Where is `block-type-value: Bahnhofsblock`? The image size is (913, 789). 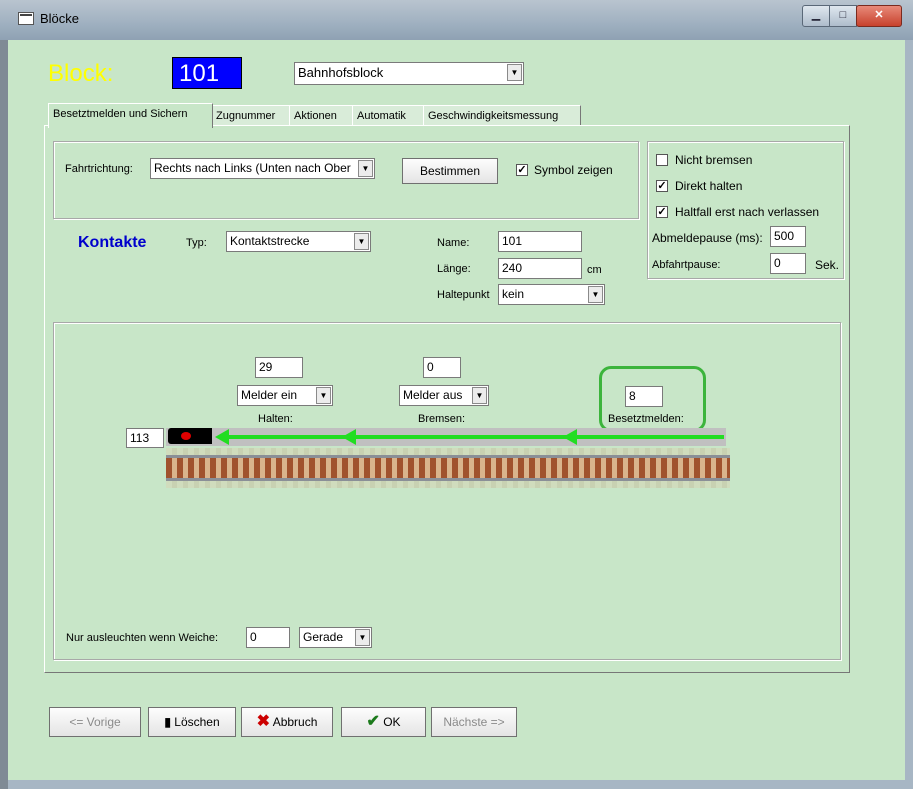
block-type-value: Bahnhofsblock is located at coordinates (341, 72).